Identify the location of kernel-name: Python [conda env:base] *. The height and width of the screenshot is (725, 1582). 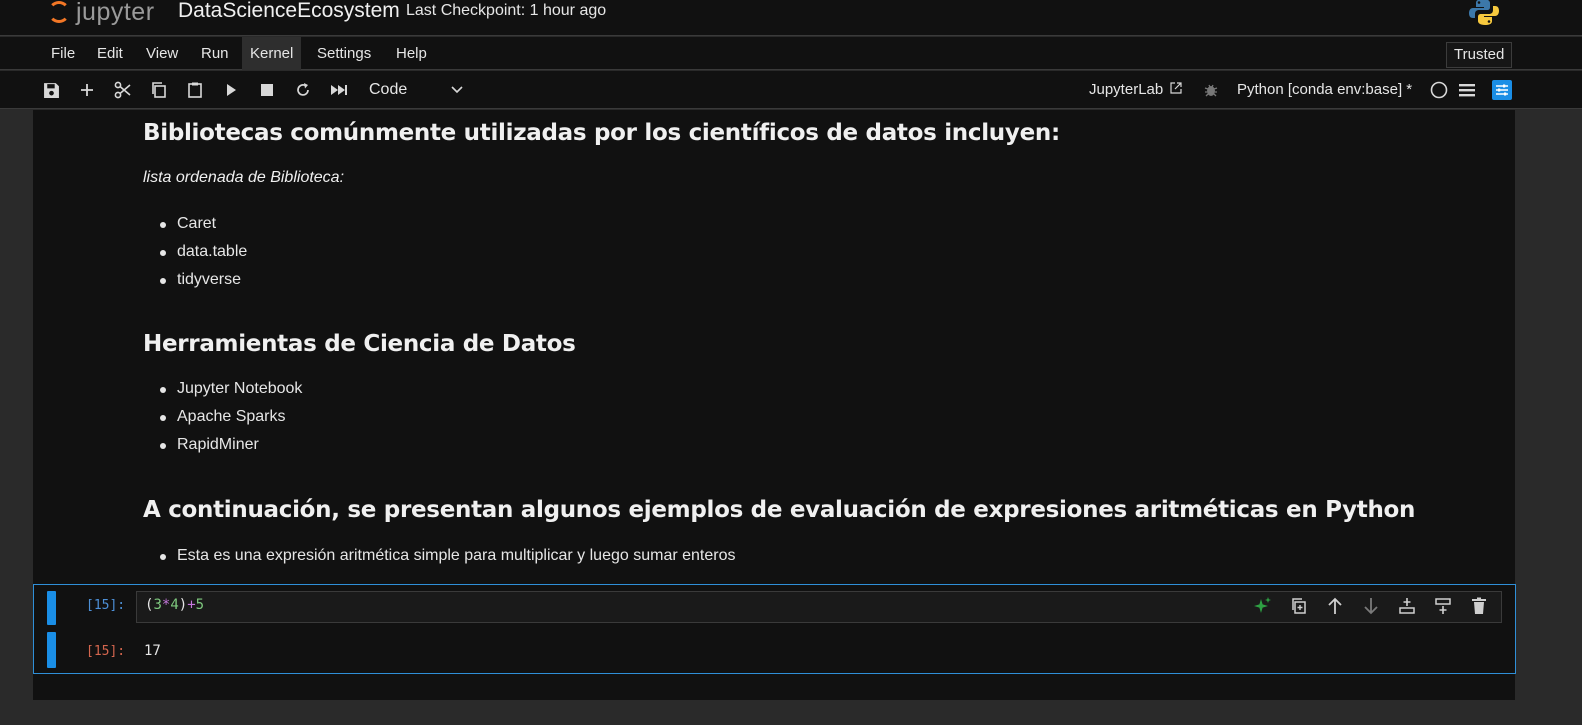
(1324, 89).